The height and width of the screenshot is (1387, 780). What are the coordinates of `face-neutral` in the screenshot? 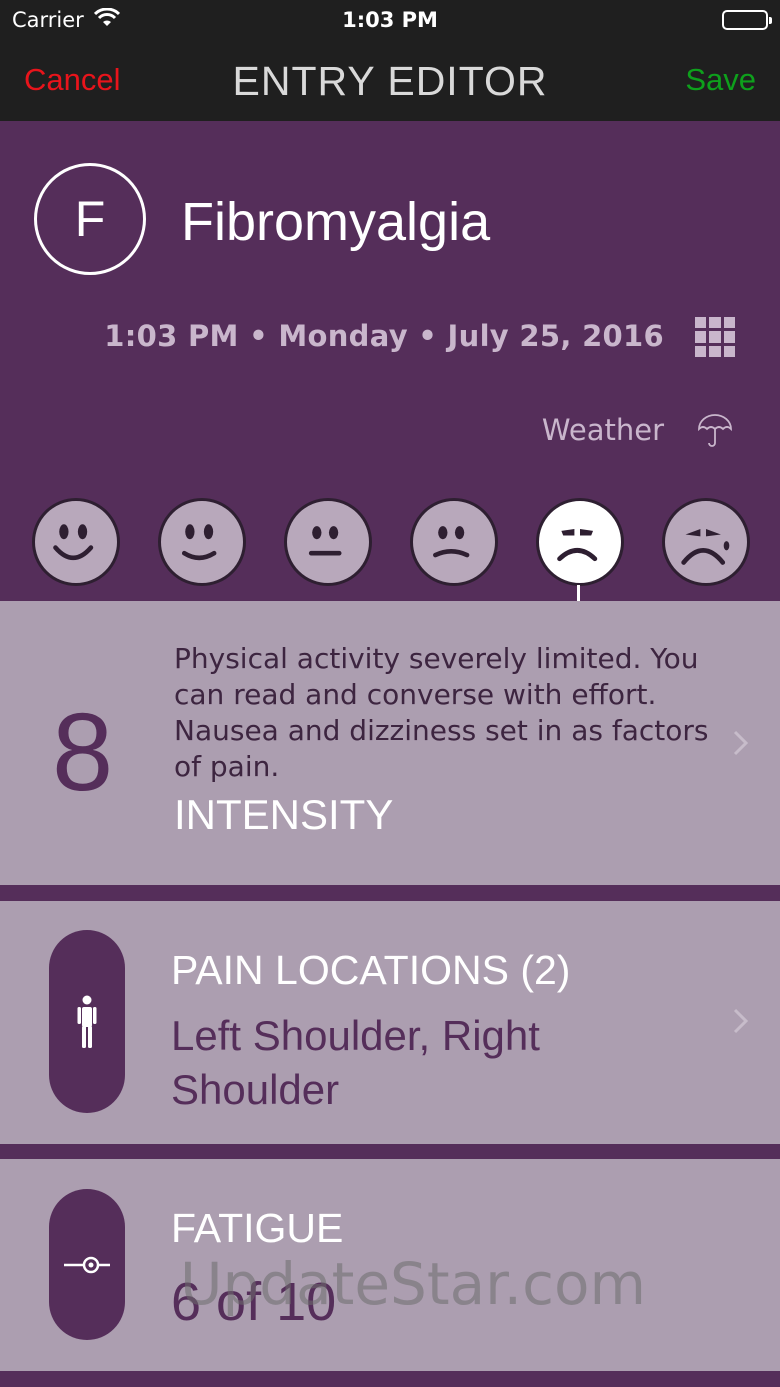 It's located at (328, 542).